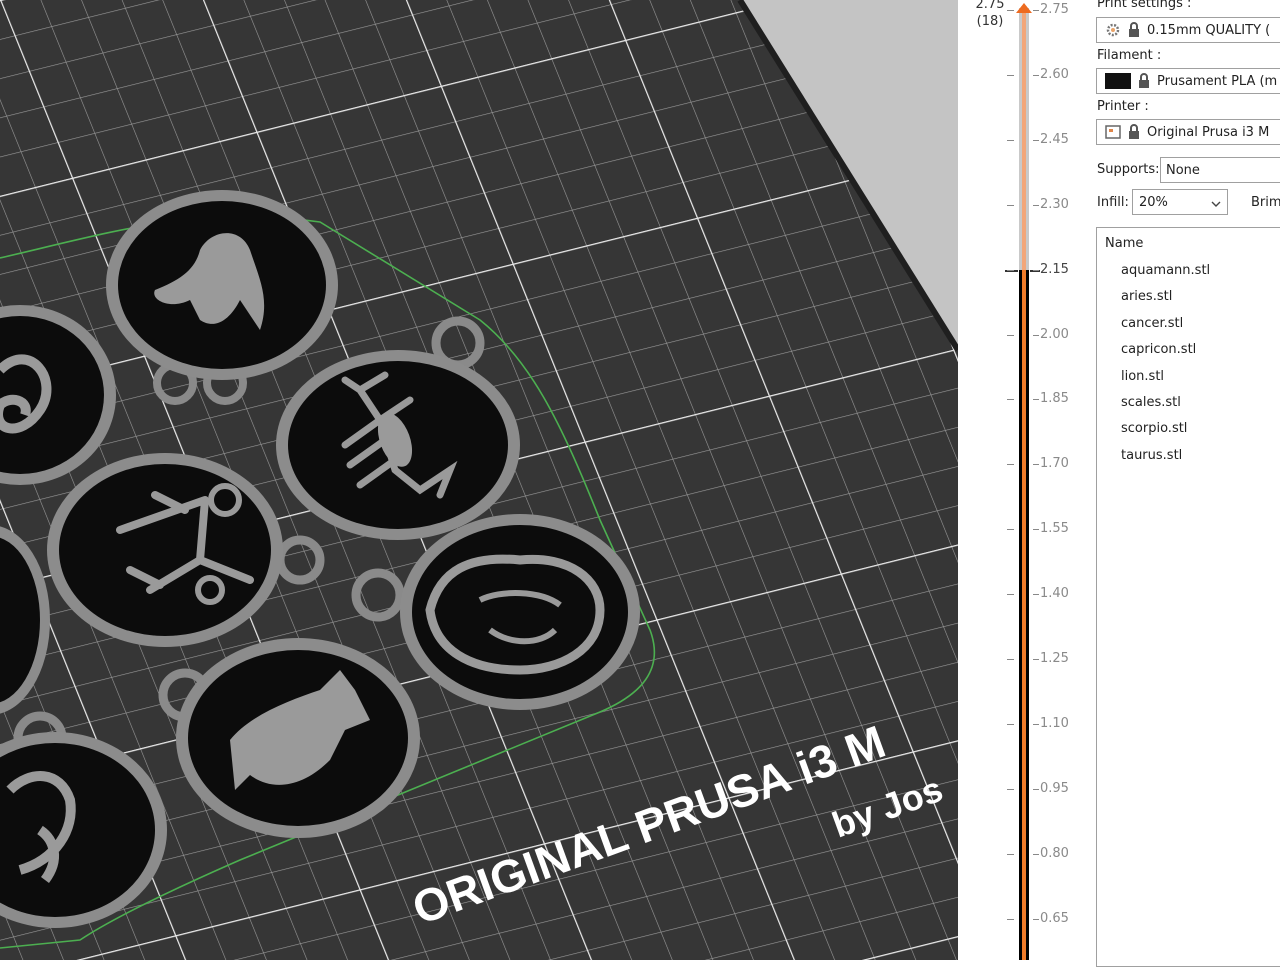  I want to click on infill-value: 20%, so click(1153, 202).